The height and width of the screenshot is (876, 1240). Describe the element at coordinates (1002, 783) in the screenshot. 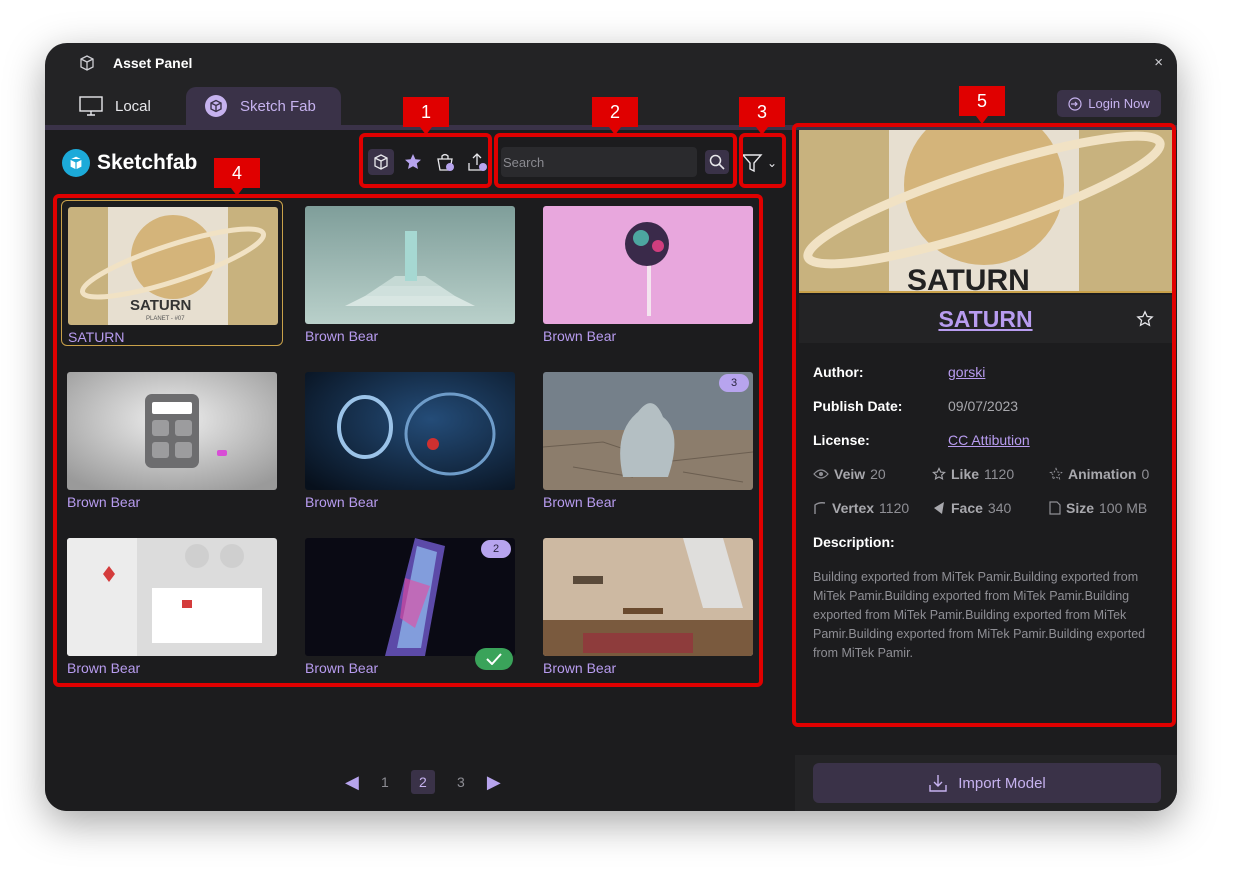

I see `import-label: Import Model` at that location.